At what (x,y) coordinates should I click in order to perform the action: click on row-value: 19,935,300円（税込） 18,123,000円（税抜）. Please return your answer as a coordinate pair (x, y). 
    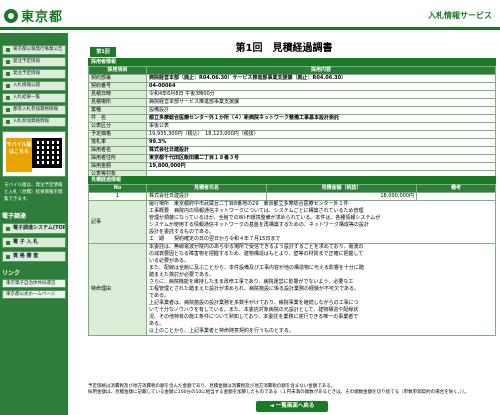
    Looking at the image, I should click on (321, 134).